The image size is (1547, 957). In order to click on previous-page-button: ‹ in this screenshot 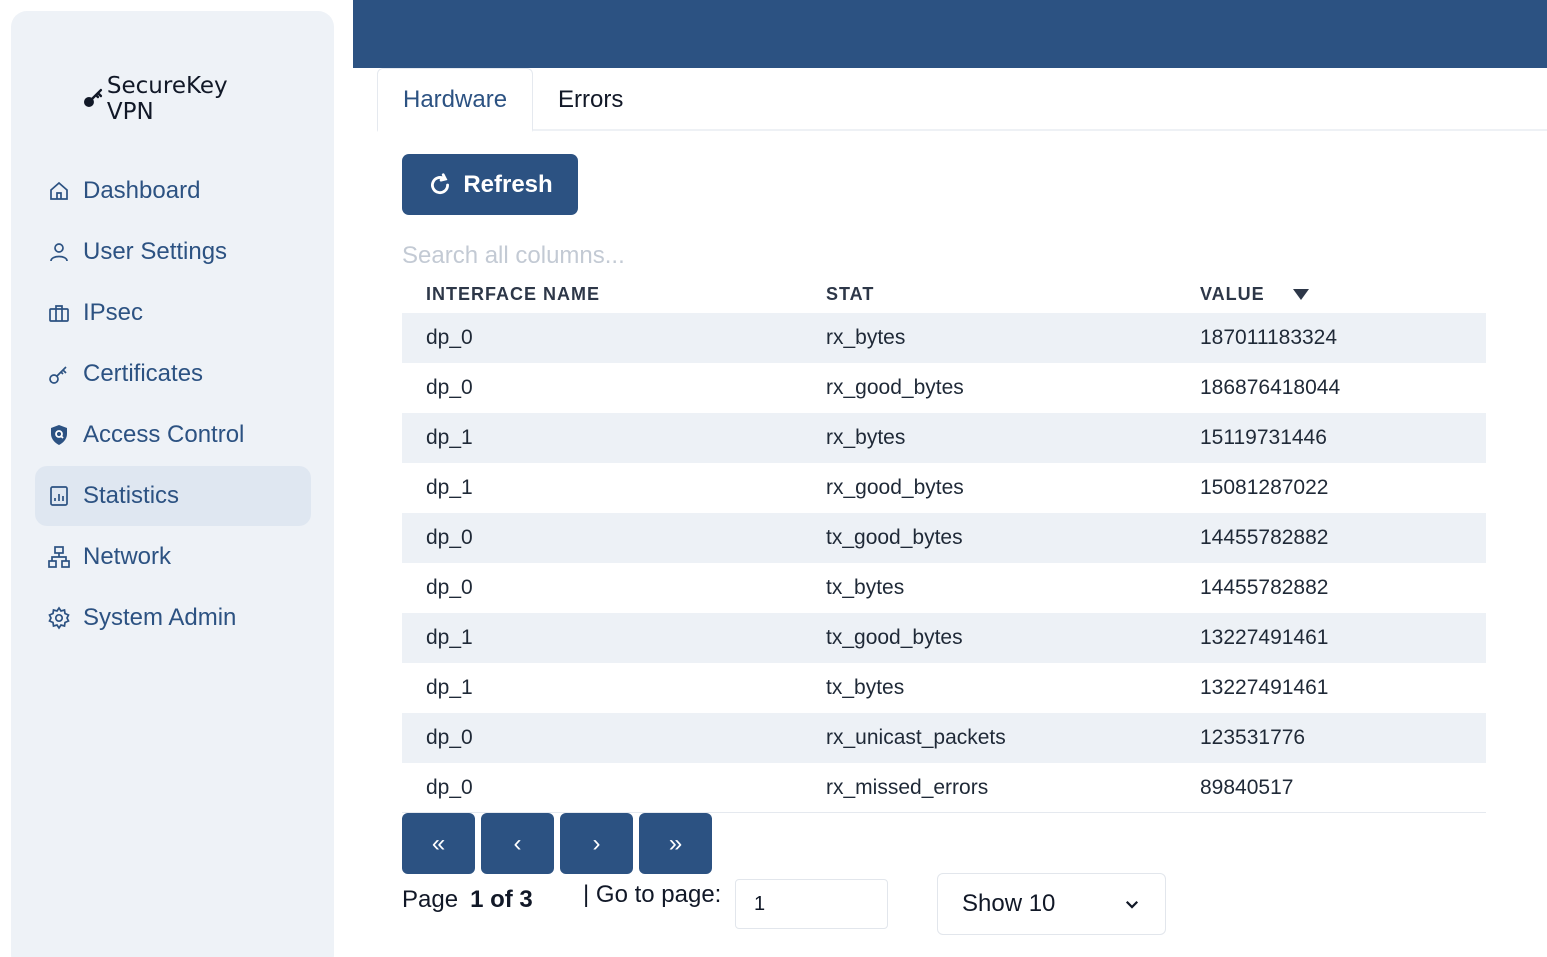, I will do `click(517, 843)`.